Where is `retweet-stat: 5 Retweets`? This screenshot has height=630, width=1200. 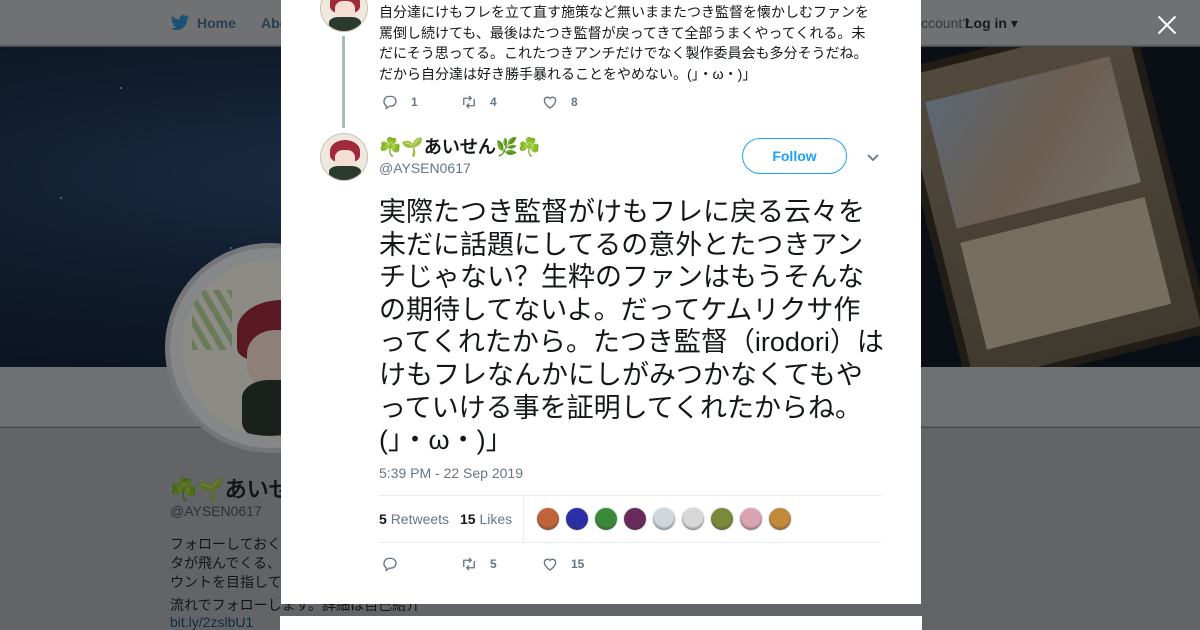 retweet-stat: 5 Retweets is located at coordinates (414, 519).